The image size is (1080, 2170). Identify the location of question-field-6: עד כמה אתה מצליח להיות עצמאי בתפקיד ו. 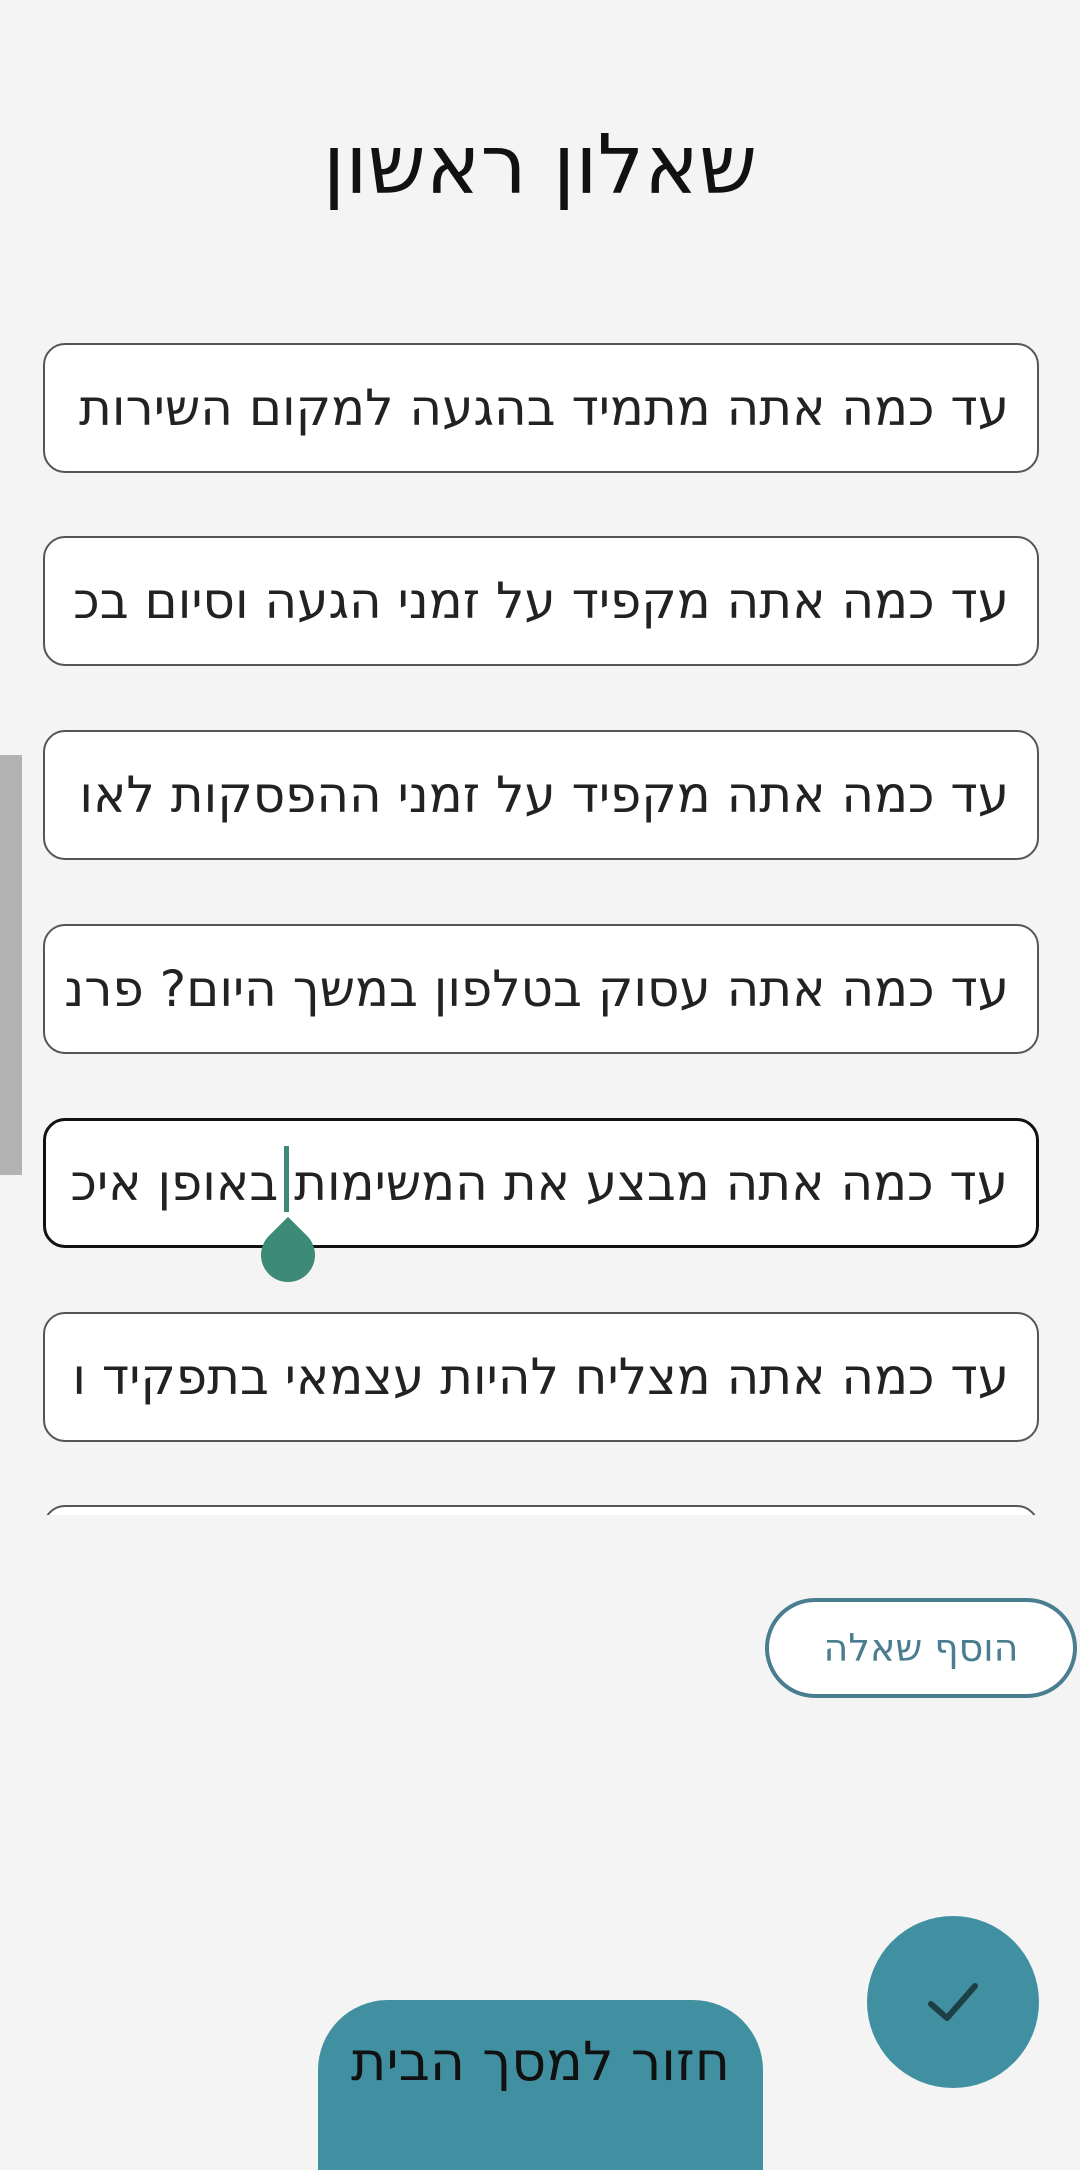
(541, 1377).